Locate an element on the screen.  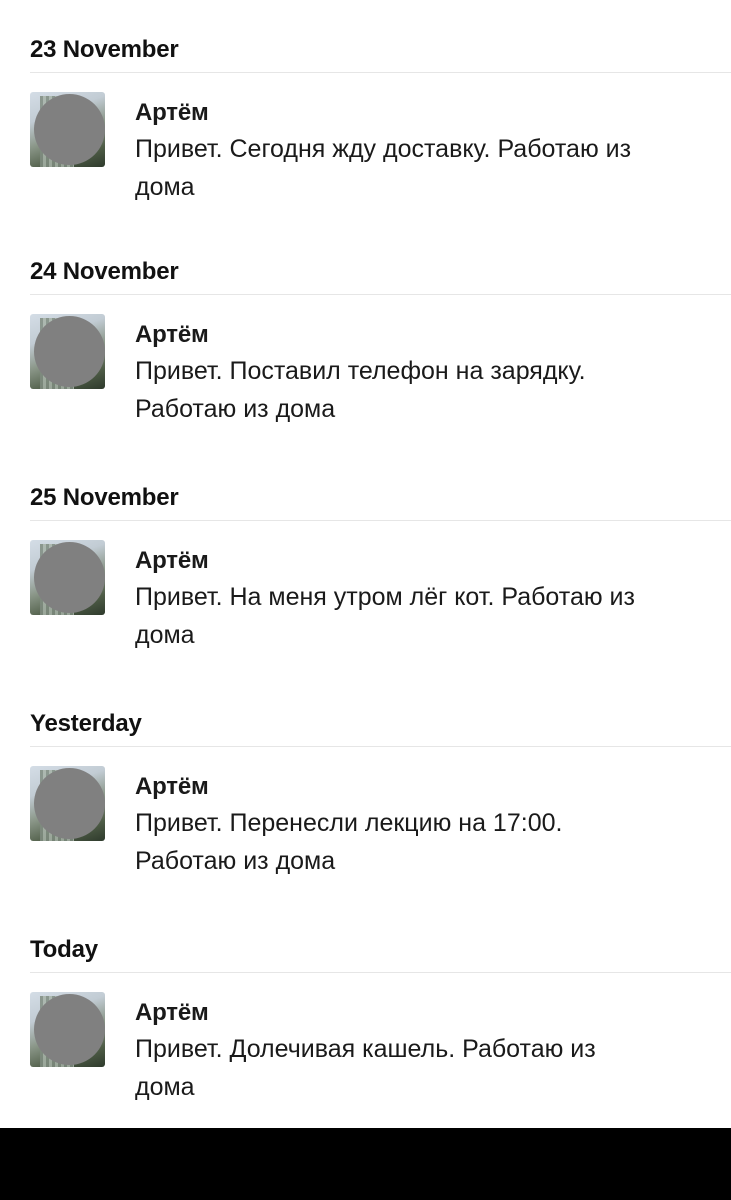
date-header: 23 November is located at coordinates (104, 49).